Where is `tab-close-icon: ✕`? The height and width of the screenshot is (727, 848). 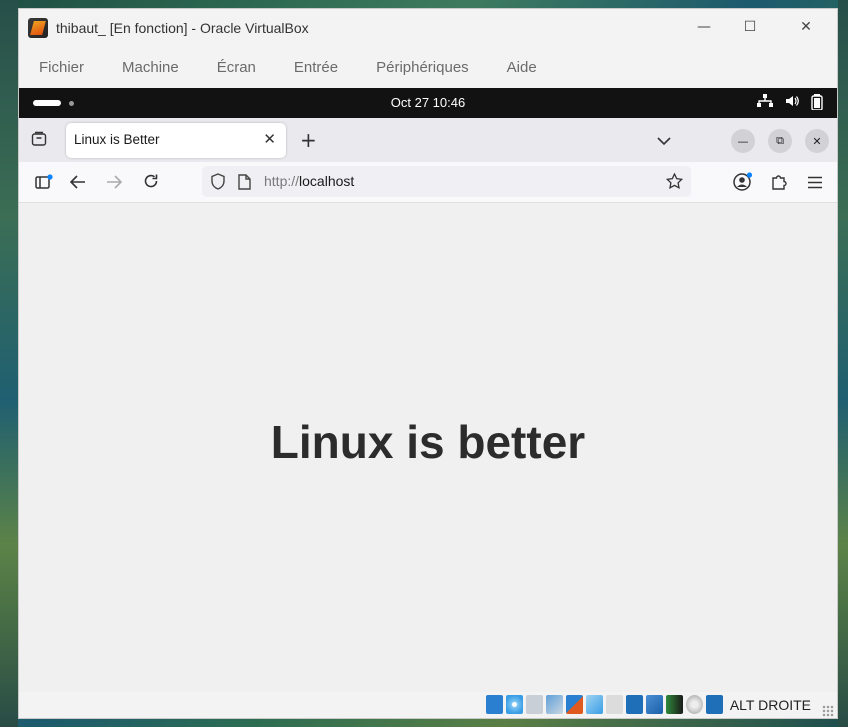 tab-close-icon: ✕ is located at coordinates (269, 139).